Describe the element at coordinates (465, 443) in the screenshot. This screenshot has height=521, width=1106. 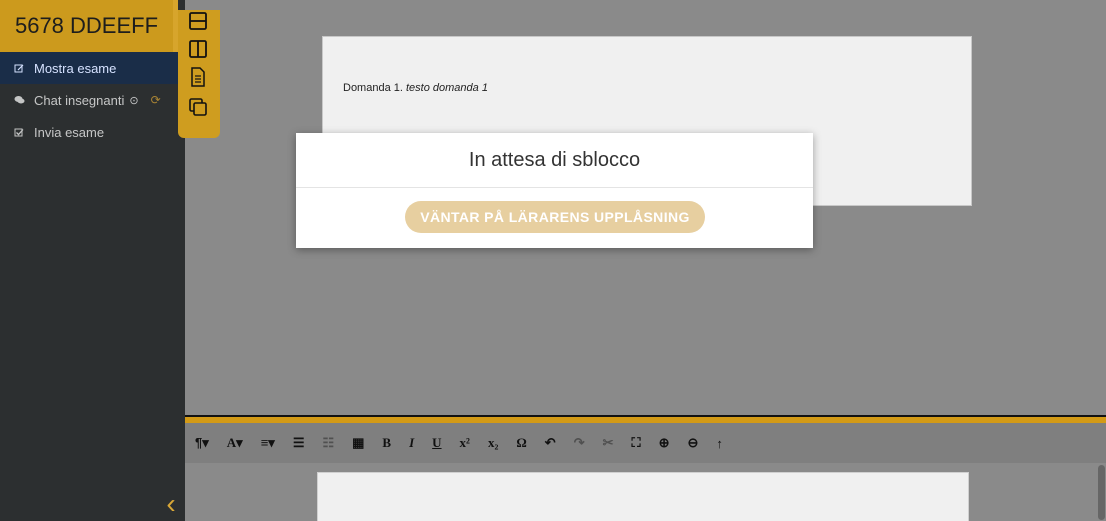
I see `superscript-icon: x²` at that location.